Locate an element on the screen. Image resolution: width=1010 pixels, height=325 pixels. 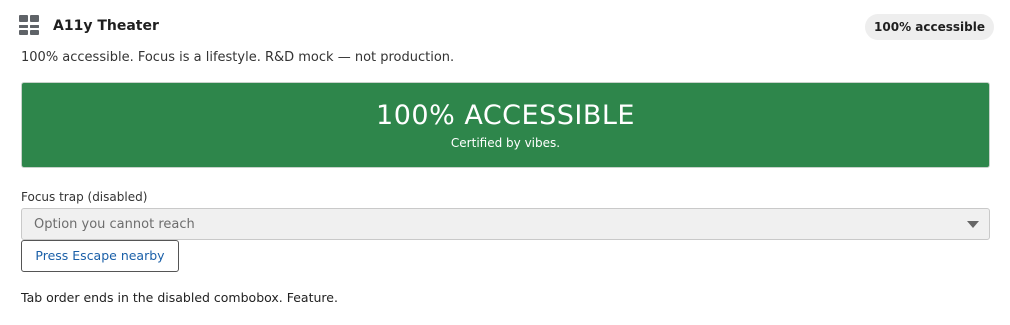
focus-trap-combobox: Option you cannot reach is located at coordinates (505, 224).